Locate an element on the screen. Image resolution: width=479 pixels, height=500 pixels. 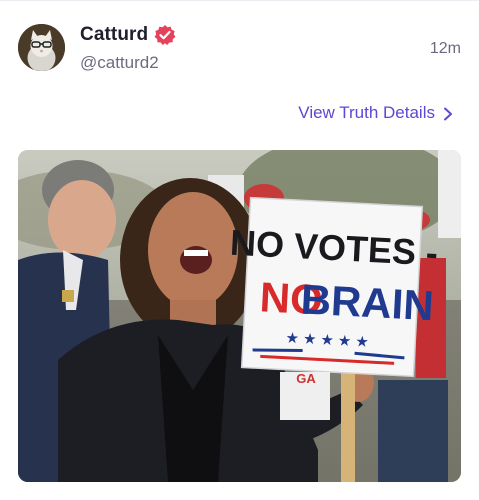
post-timestamp: 12m is located at coordinates (445, 48).